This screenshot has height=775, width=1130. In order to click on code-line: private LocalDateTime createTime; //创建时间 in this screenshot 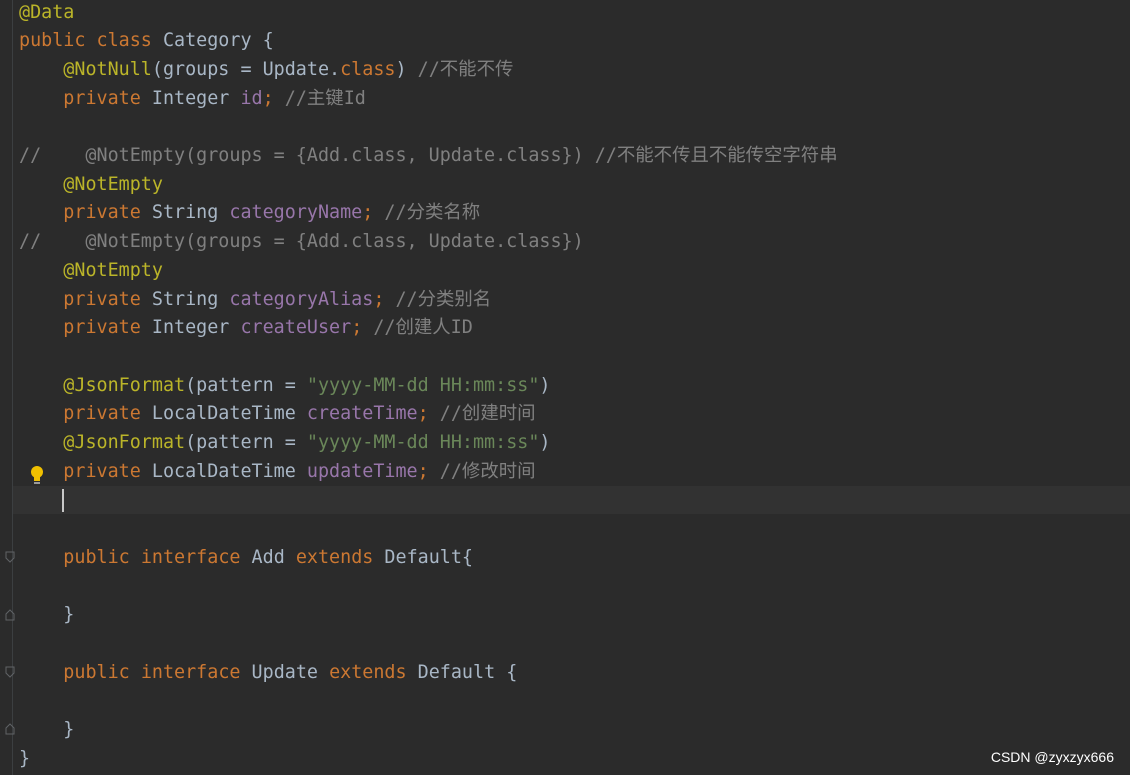, I will do `click(277, 414)`.